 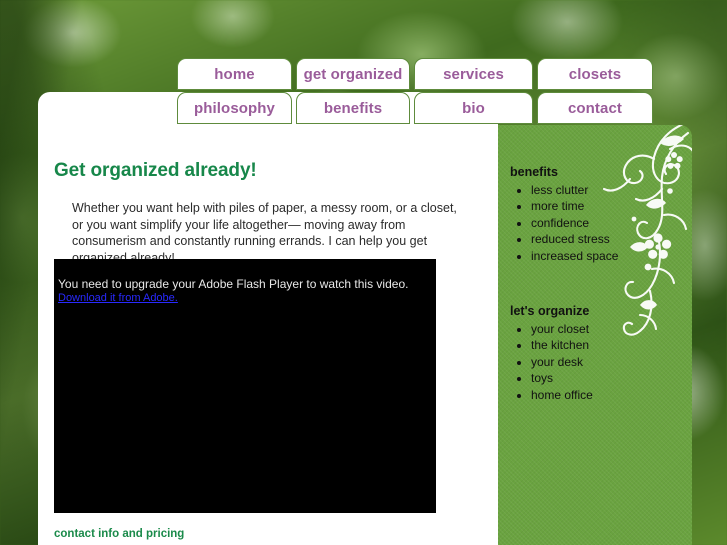 What do you see at coordinates (353, 108) in the screenshot?
I see `nav-benefits: benefits` at bounding box center [353, 108].